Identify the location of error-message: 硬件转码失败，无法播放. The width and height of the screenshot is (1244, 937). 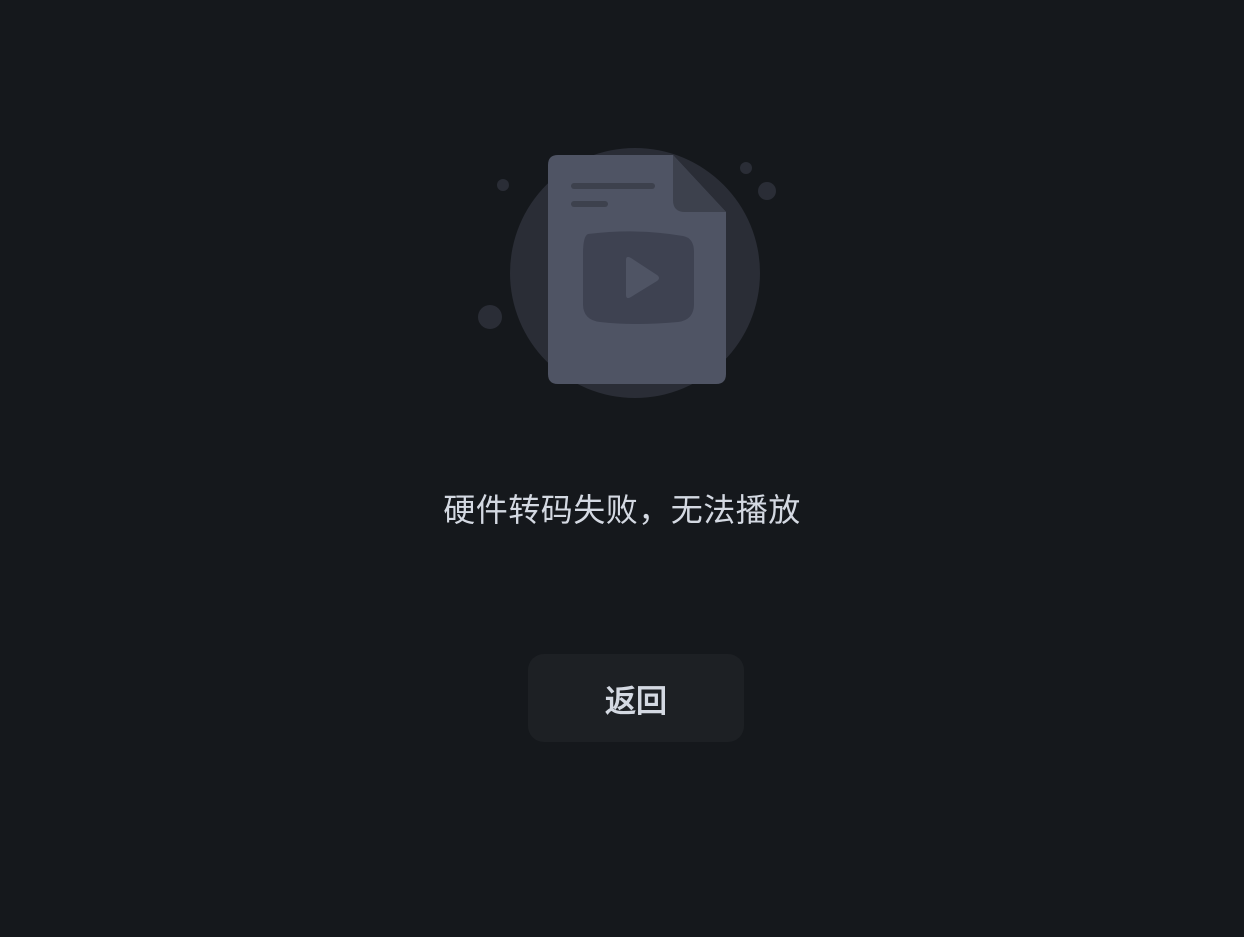
(622, 510).